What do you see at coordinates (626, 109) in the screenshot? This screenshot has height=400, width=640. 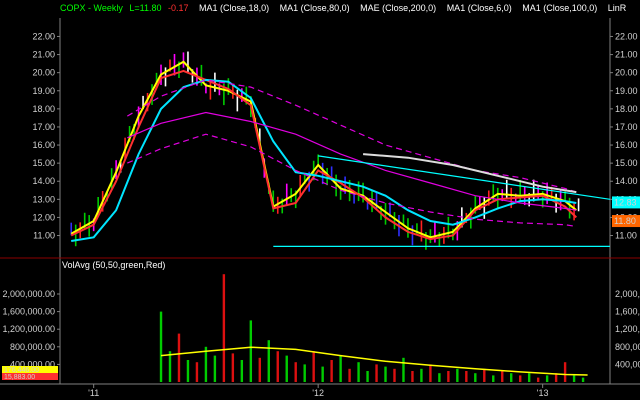 I see `right-price-tick-label: 18.00` at bounding box center [626, 109].